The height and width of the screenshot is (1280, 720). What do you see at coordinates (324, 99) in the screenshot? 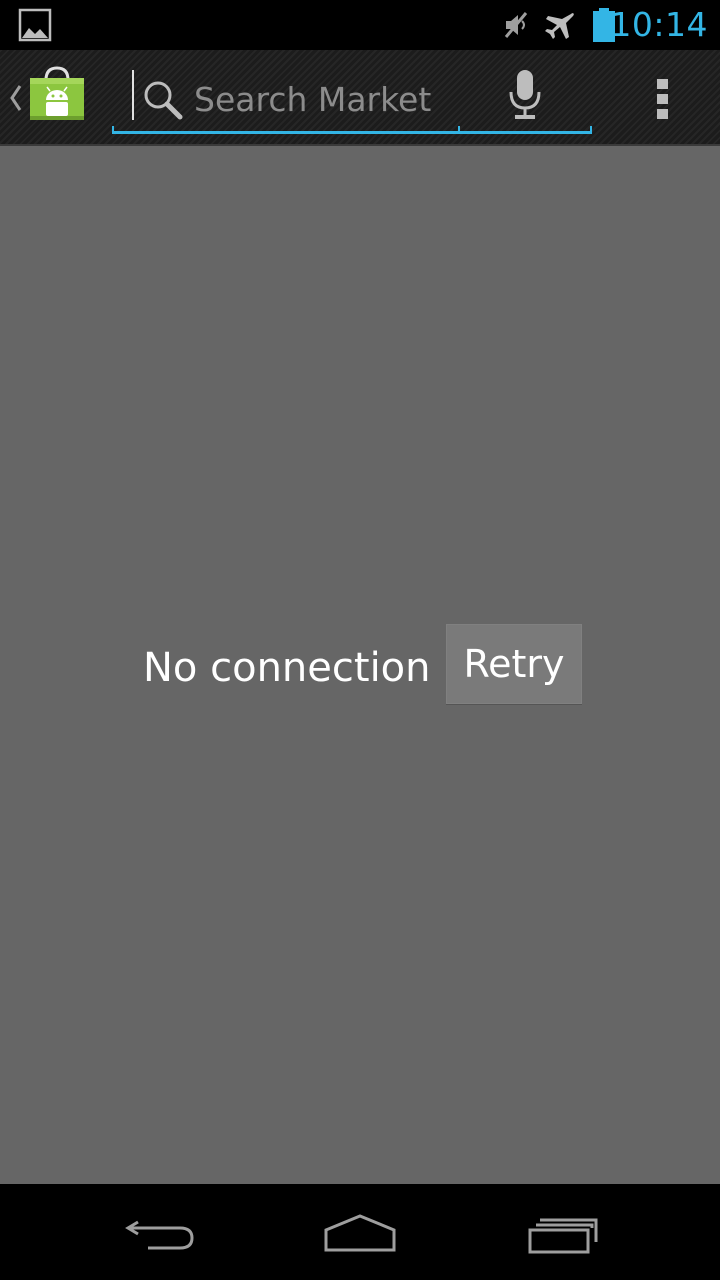
I see `search-input` at bounding box center [324, 99].